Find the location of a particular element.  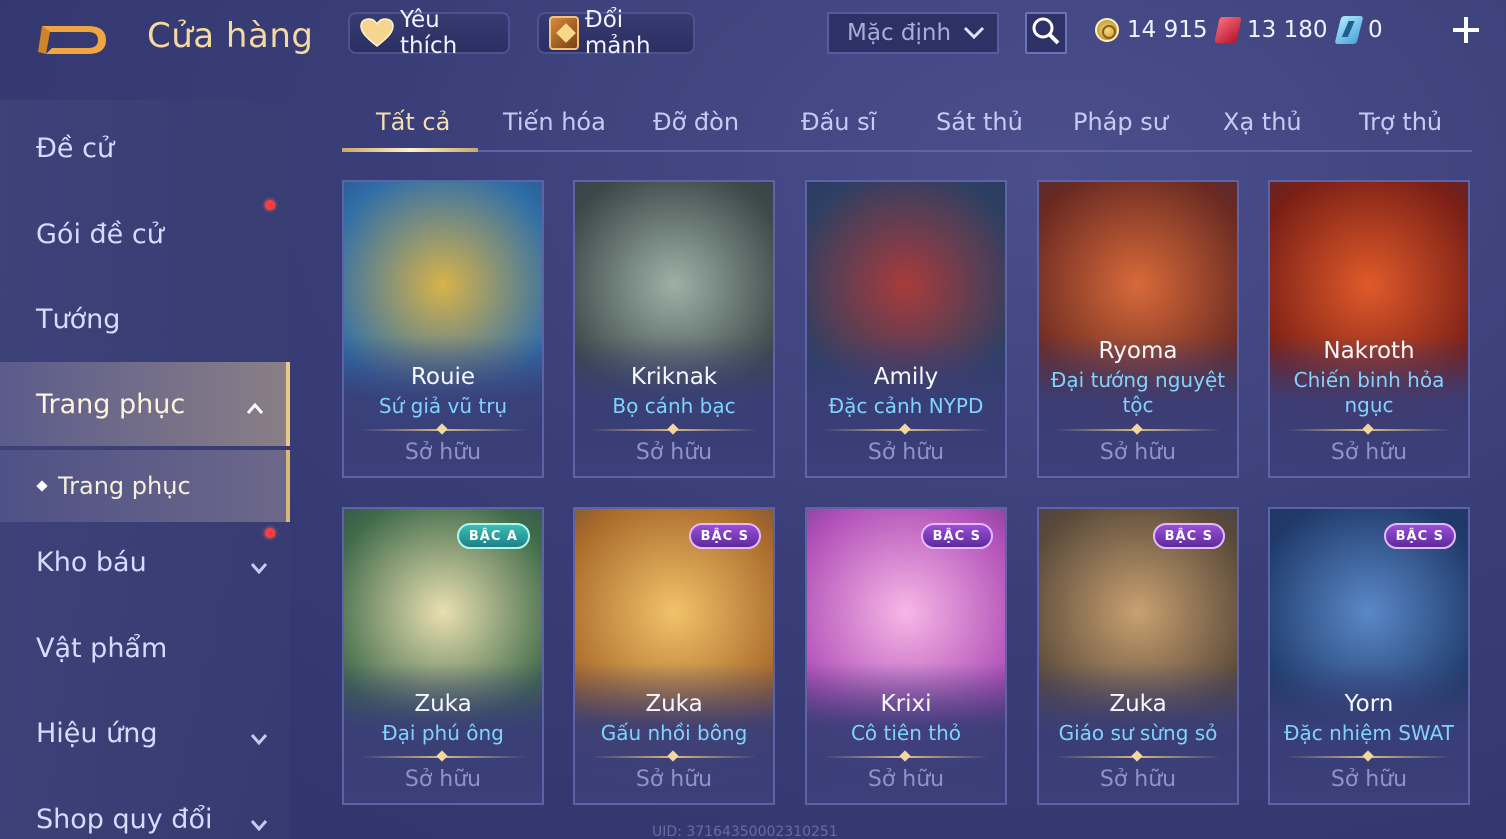

crystal-icon is located at coordinates (1349, 30).